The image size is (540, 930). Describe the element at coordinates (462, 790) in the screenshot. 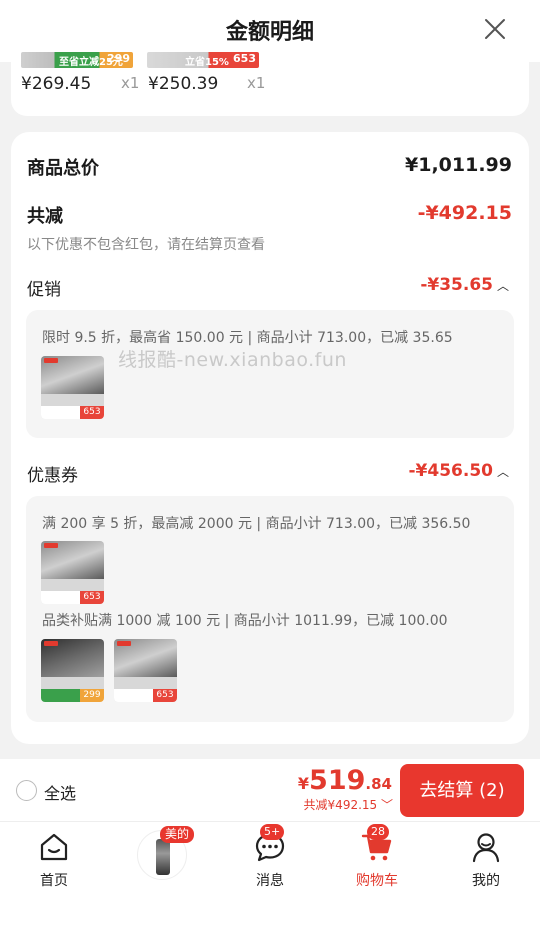

I see `checkout-button: 去结算 (2)` at that location.